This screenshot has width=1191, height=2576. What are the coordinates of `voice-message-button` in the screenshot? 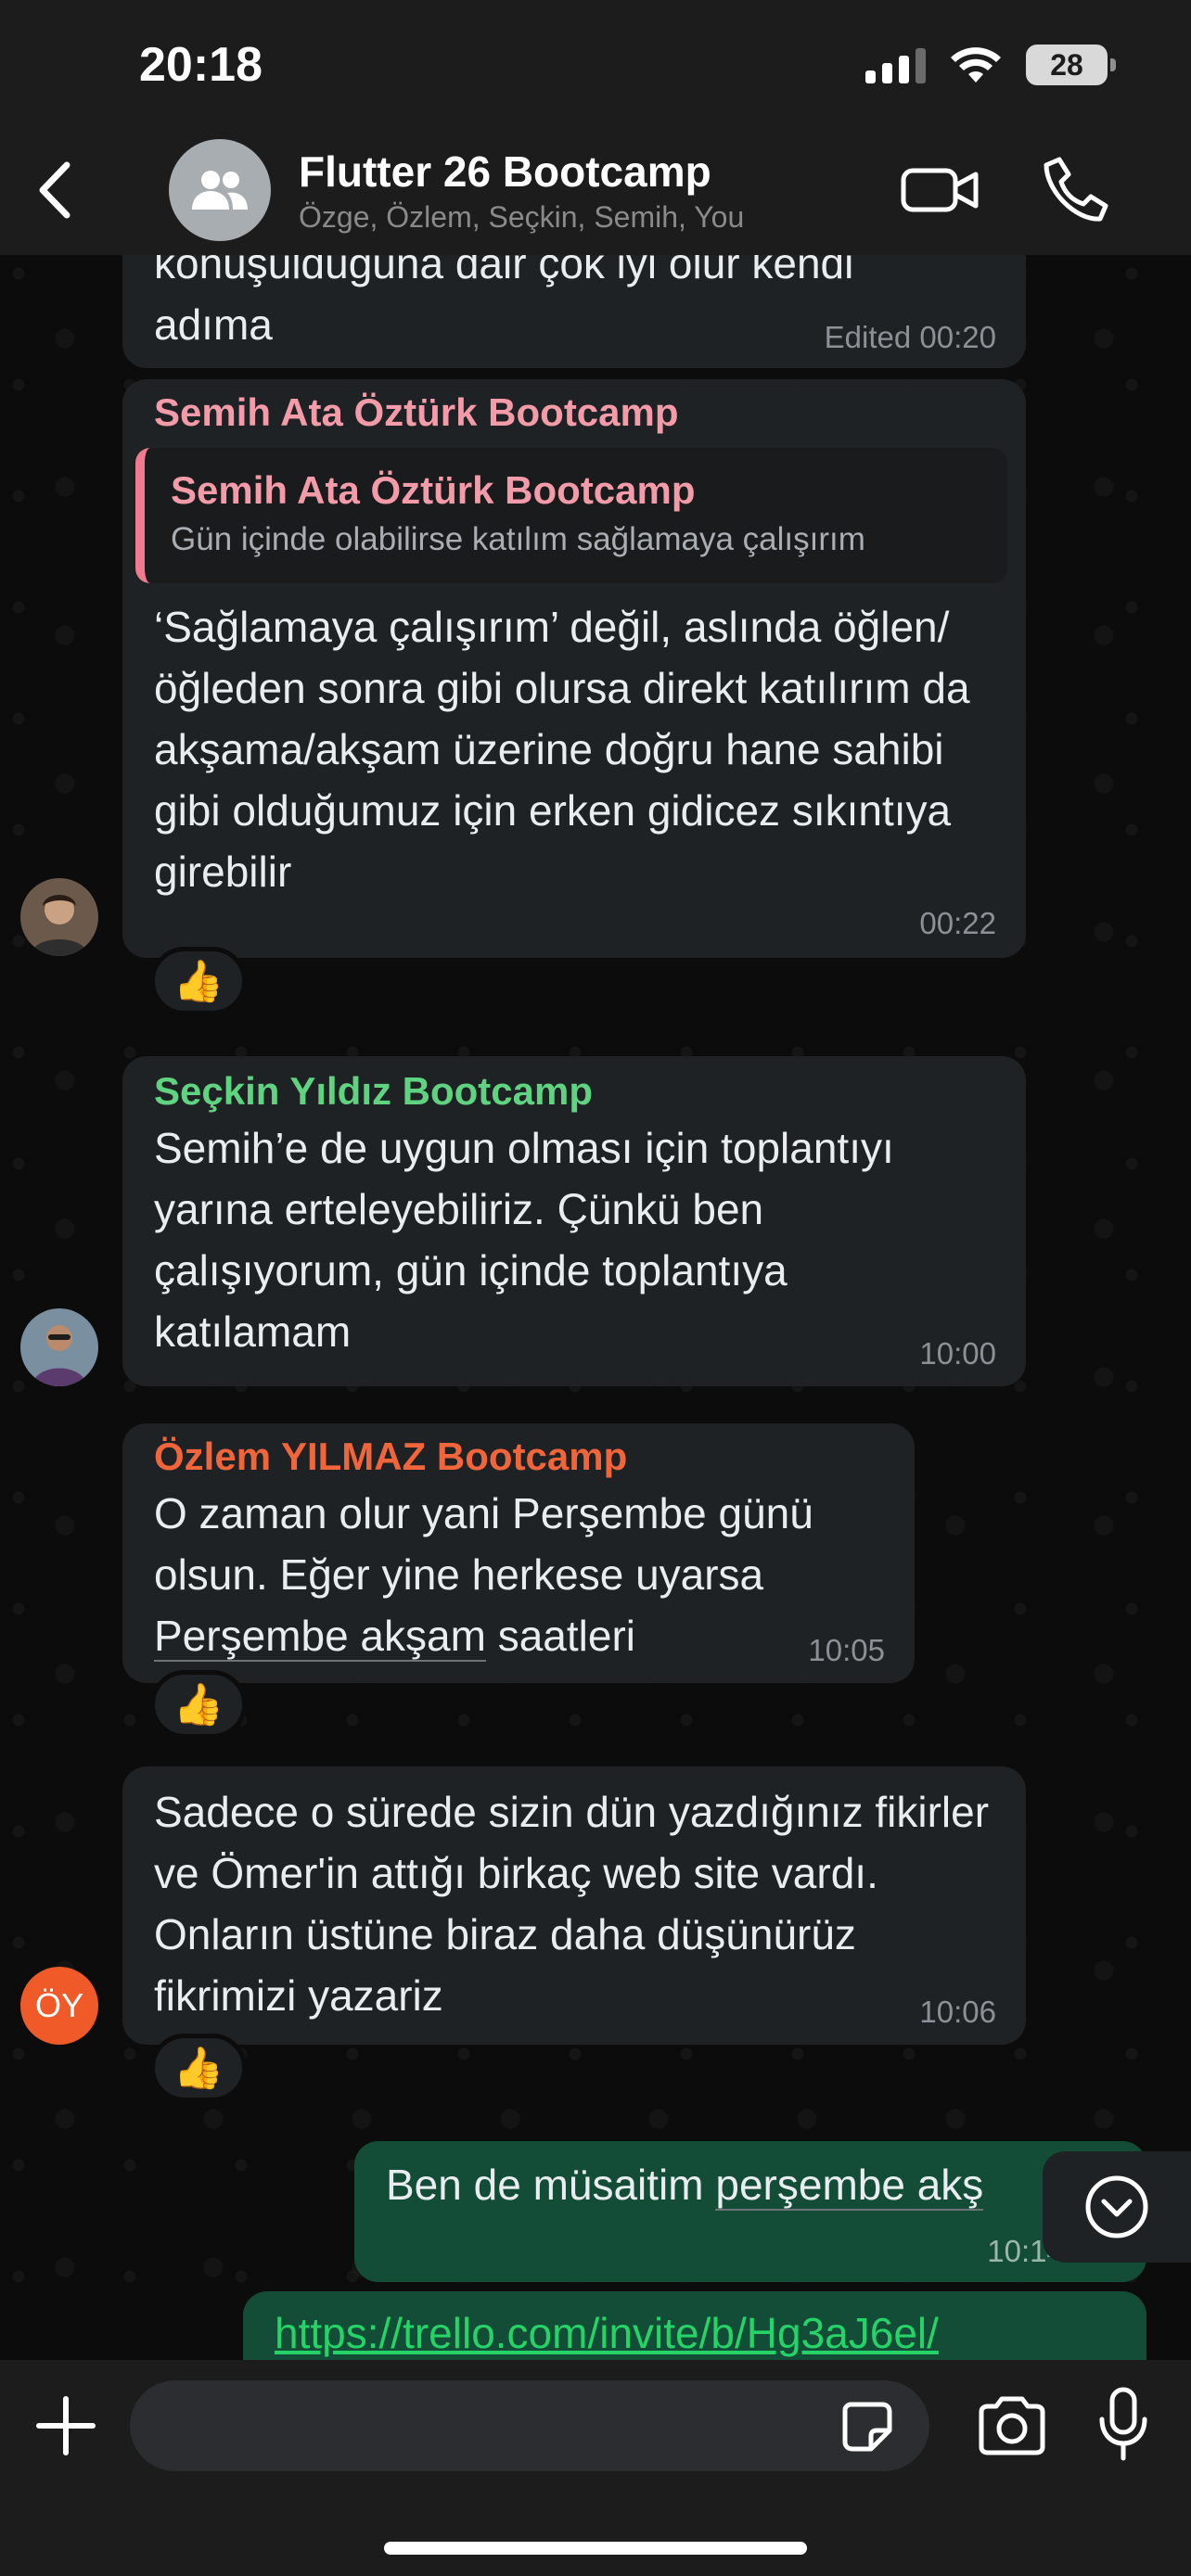 It's located at (1123, 2425).